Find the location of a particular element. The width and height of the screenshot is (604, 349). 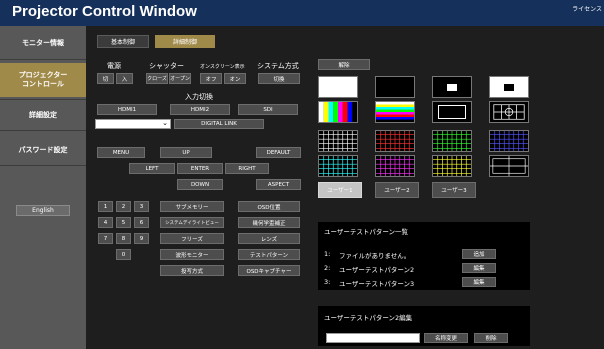

user-pattern-2-button: ユーザー2 is located at coordinates (397, 190).